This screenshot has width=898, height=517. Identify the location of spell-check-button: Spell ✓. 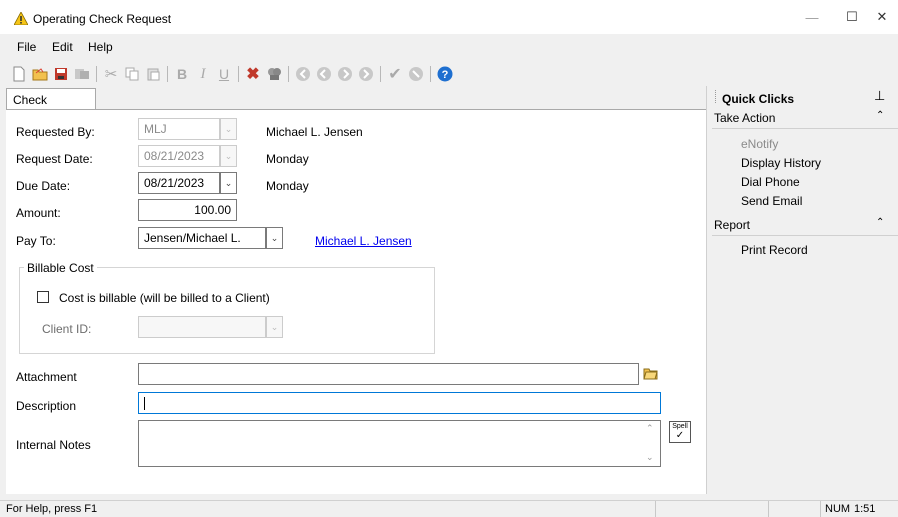
(680, 432).